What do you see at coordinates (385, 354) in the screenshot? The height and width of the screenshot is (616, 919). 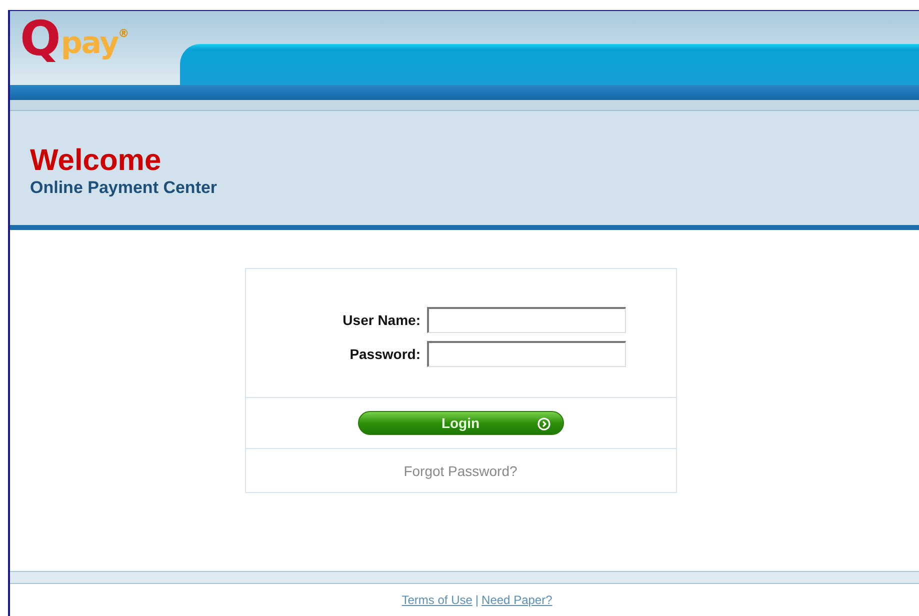 I see `field-label: Password:` at bounding box center [385, 354].